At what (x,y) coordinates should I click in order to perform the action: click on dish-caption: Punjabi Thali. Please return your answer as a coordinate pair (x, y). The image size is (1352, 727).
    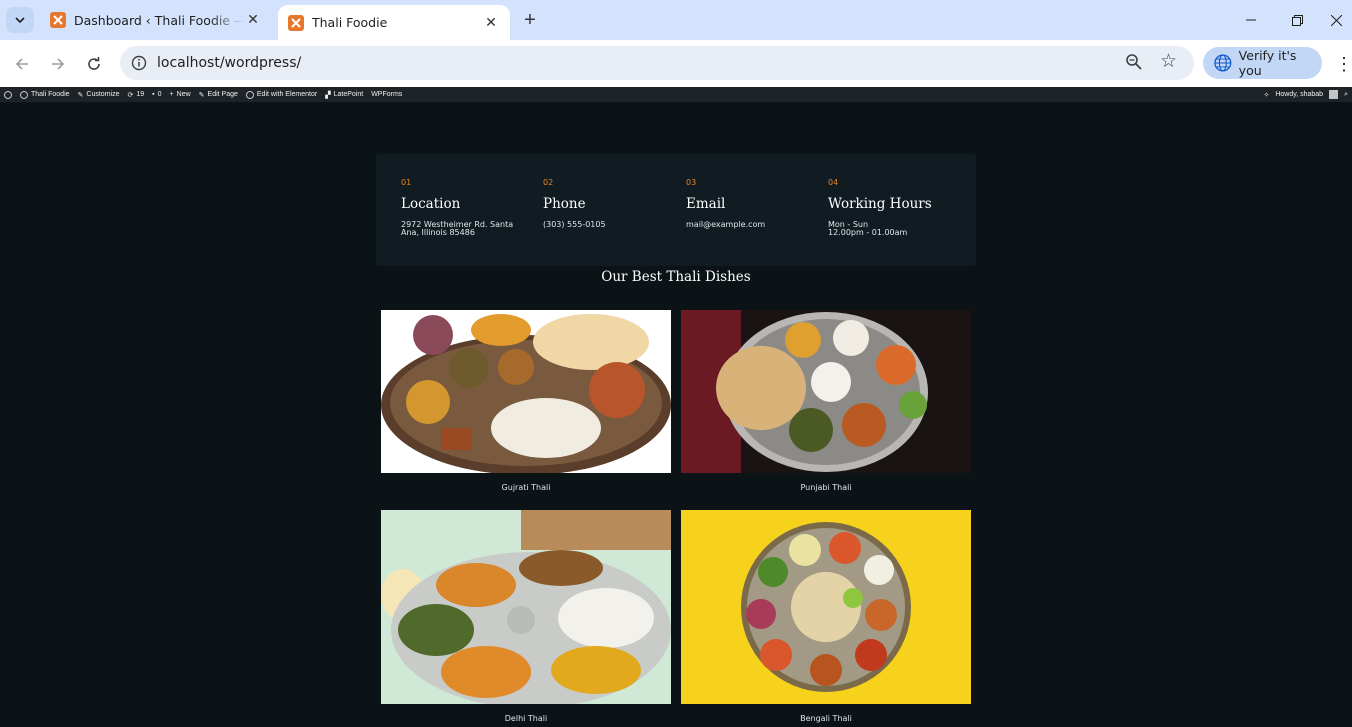
    Looking at the image, I should click on (826, 487).